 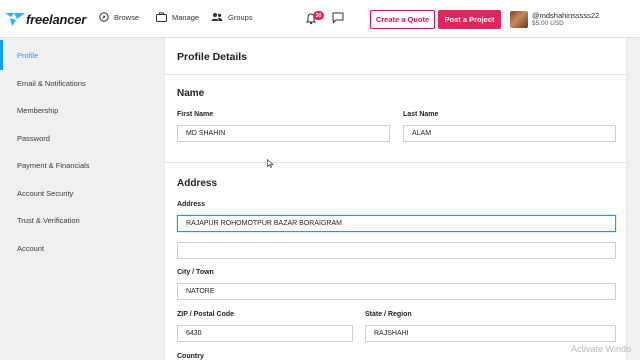 What do you see at coordinates (191, 93) in the screenshot?
I see `name-section-heading: Name` at bounding box center [191, 93].